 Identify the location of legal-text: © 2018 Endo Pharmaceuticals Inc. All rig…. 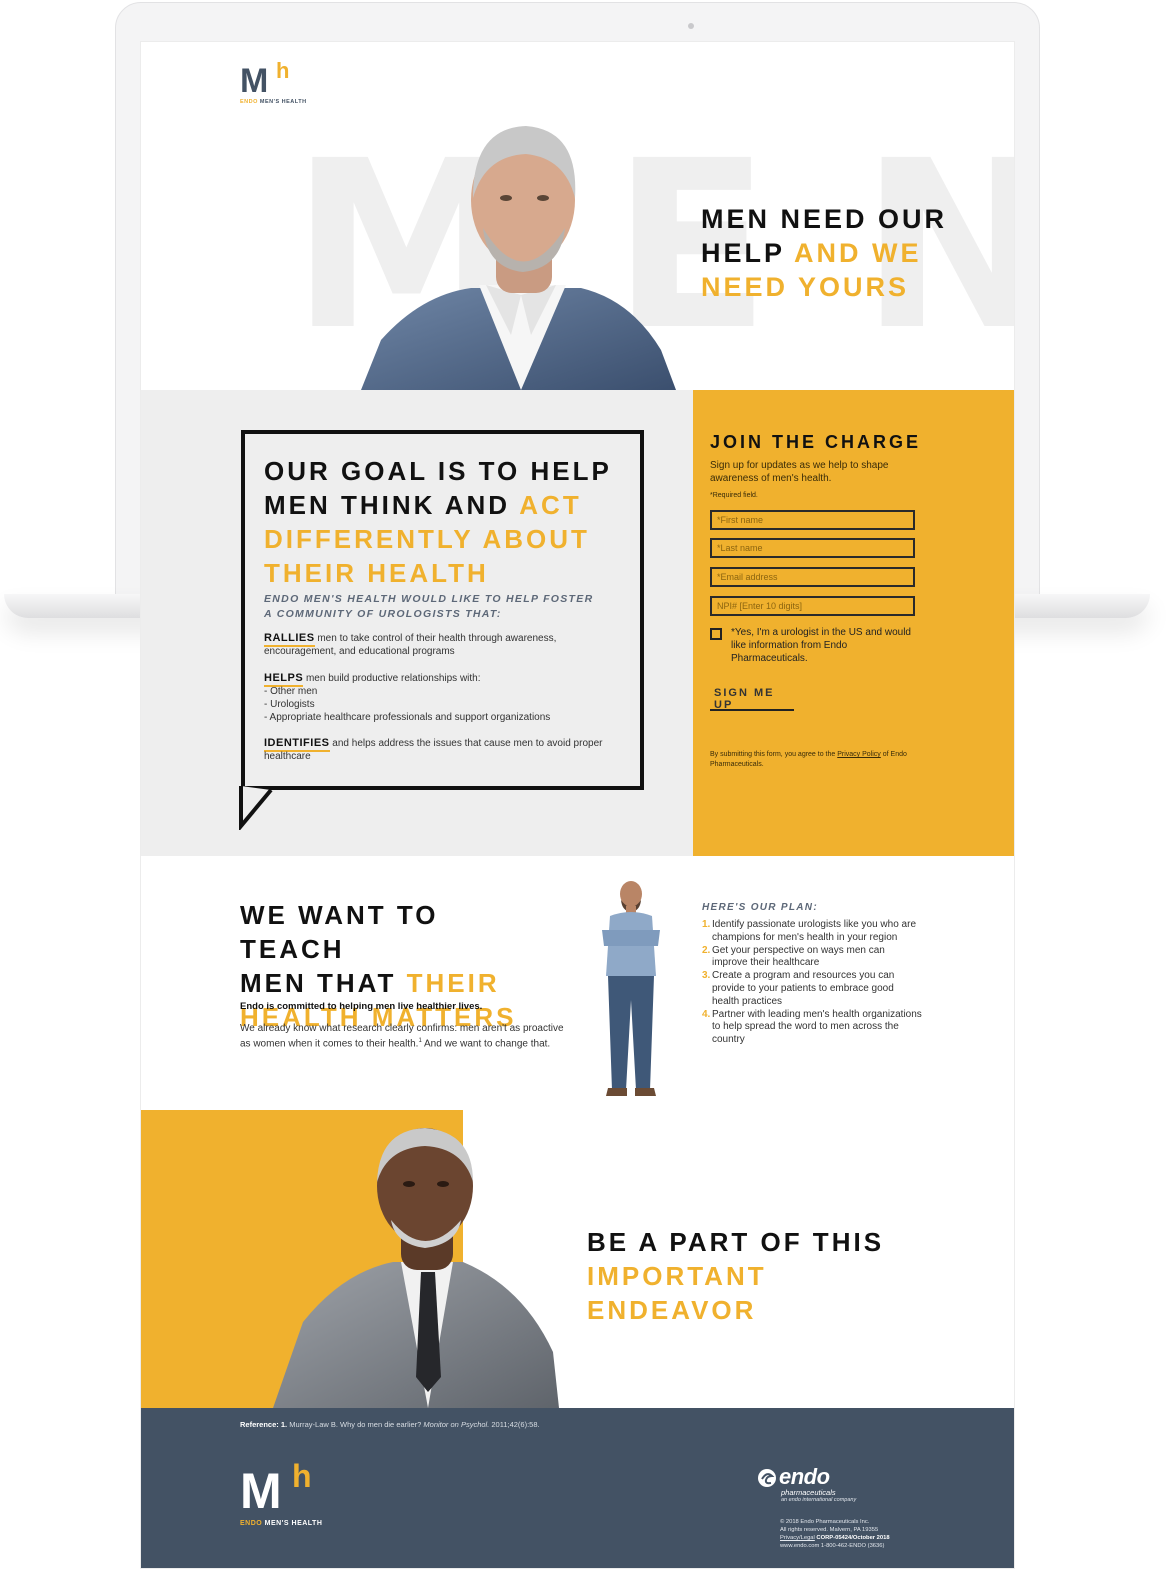
(835, 1534).